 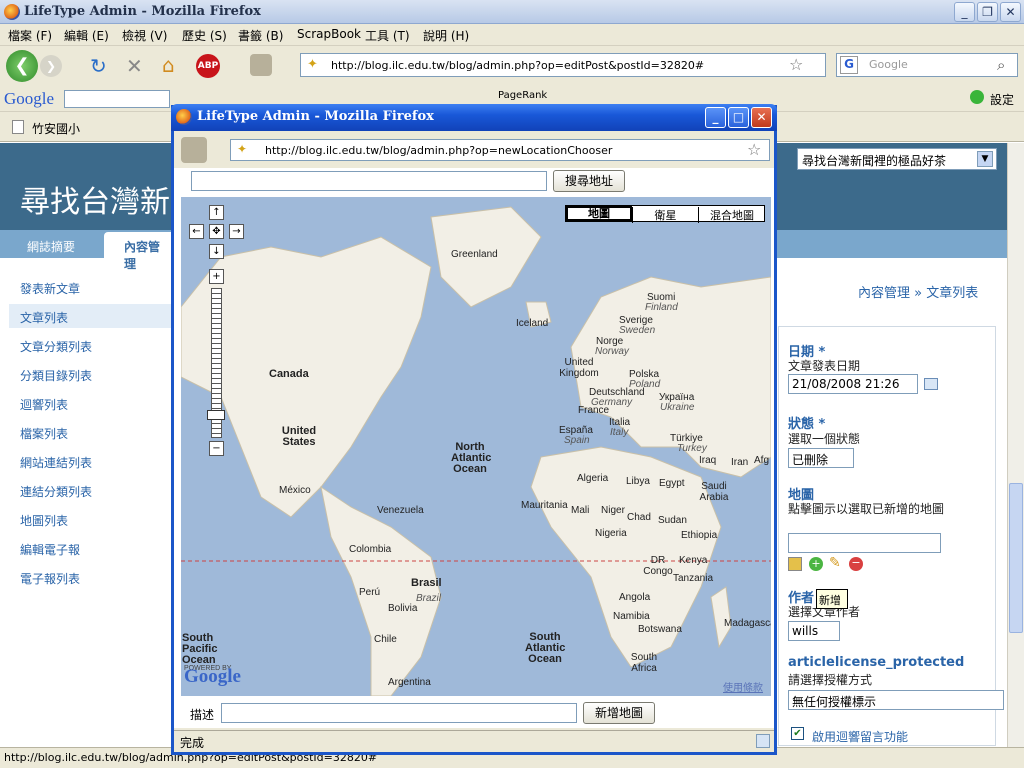 I want to click on map-label-finland-en: Finland, so click(x=661, y=307).